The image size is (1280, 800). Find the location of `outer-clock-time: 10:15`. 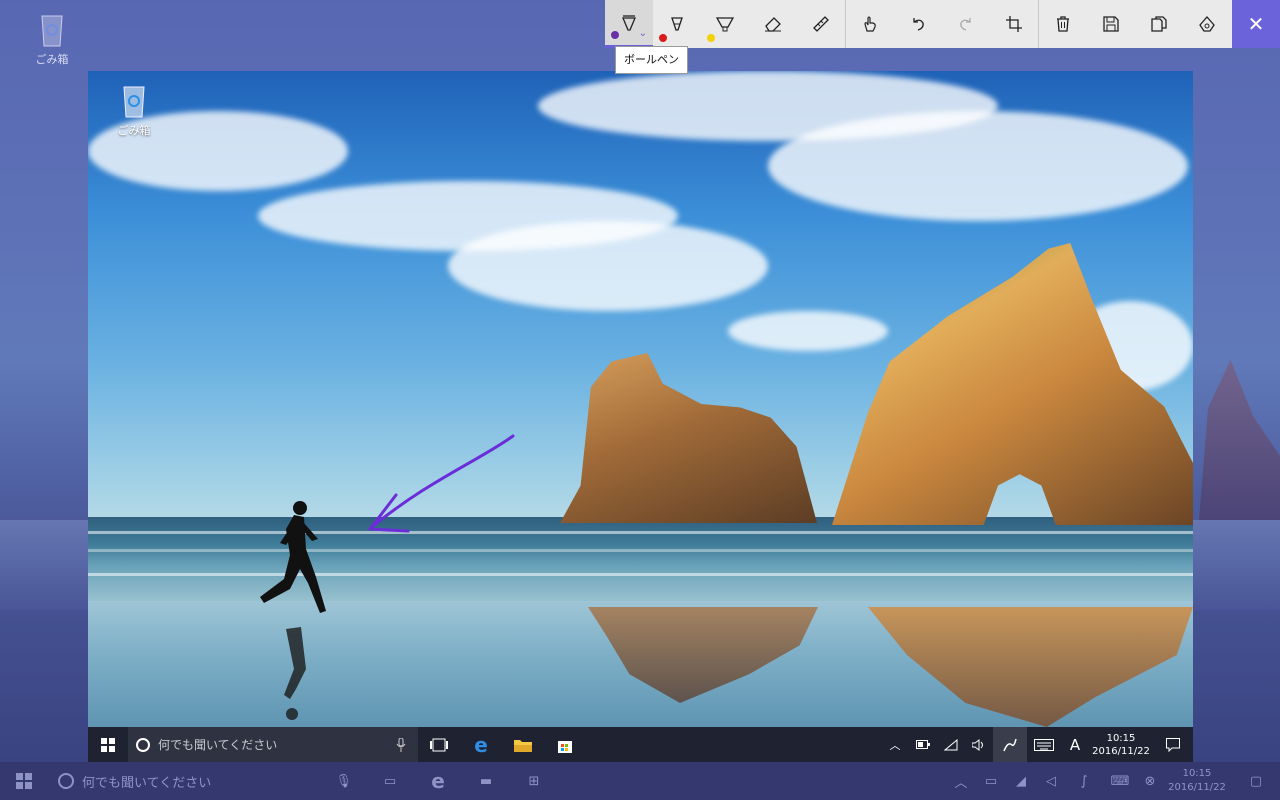

outer-clock-time: 10:15 is located at coordinates (1197, 773).